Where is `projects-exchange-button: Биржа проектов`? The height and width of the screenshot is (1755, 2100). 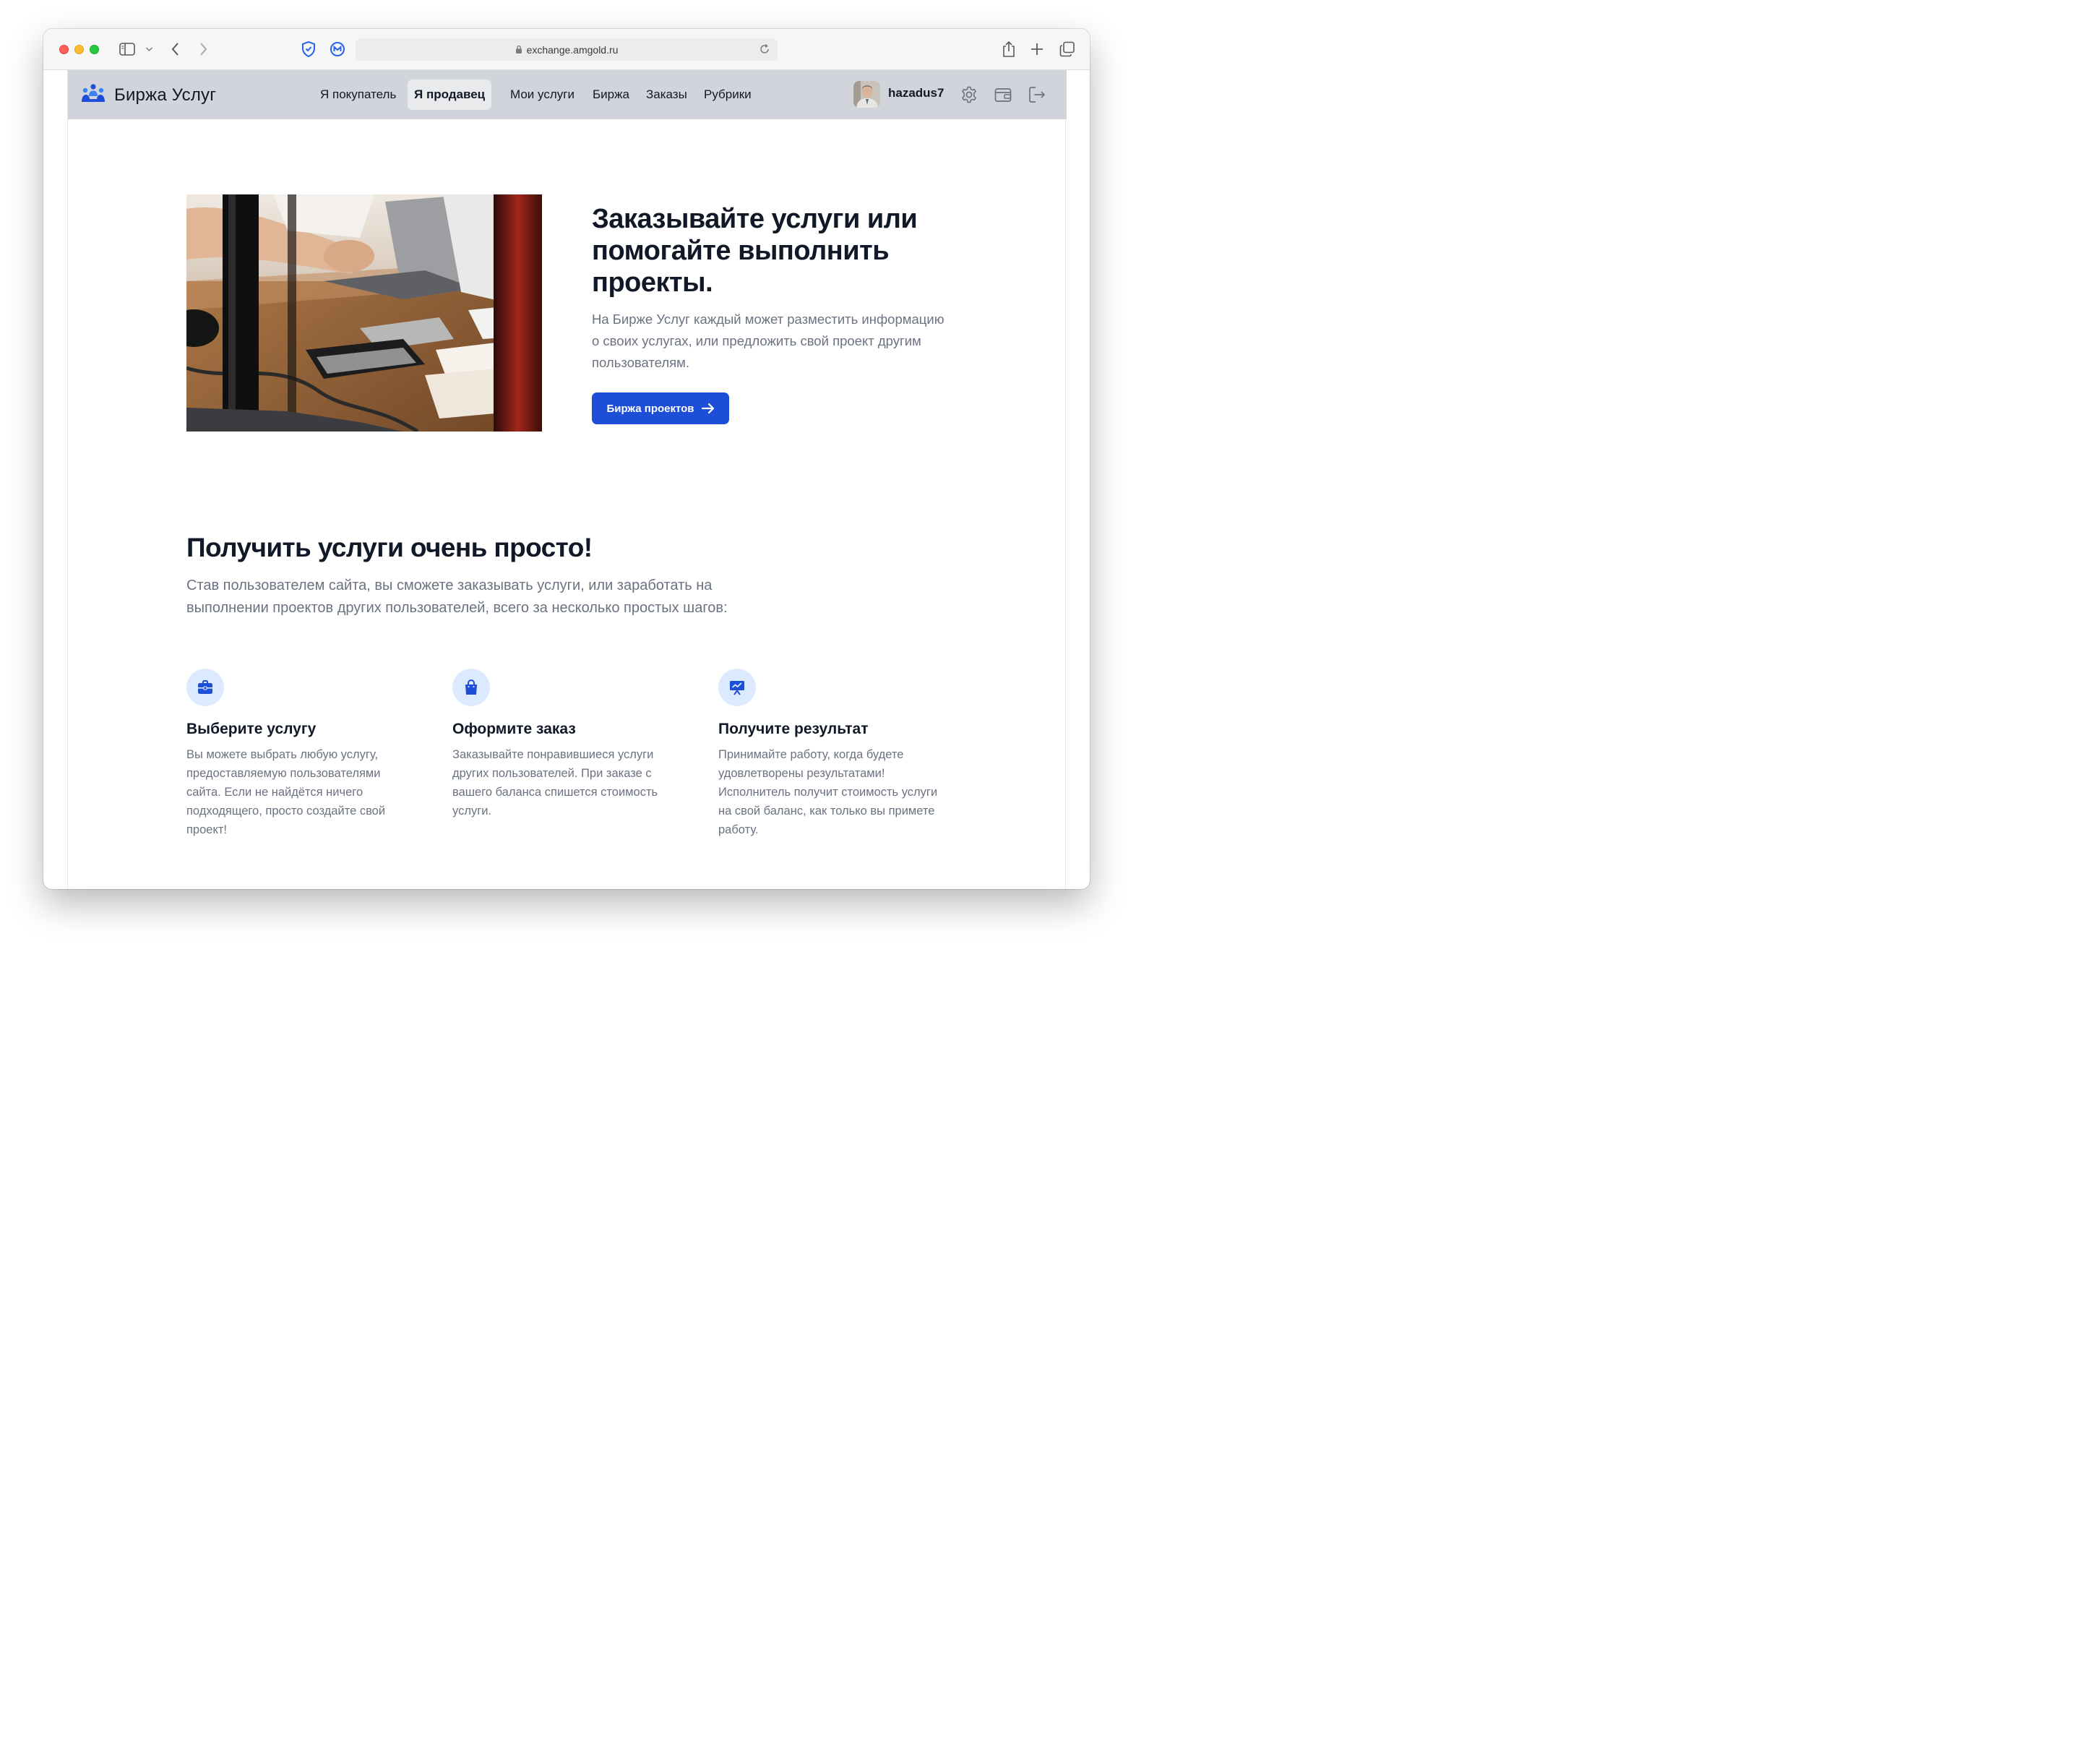 projects-exchange-button: Биржа проектов is located at coordinates (660, 408).